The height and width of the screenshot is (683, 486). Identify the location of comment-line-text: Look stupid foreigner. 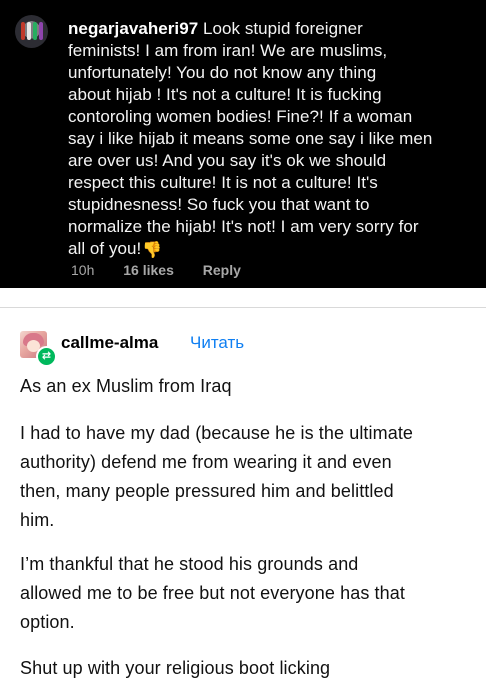
(283, 28).